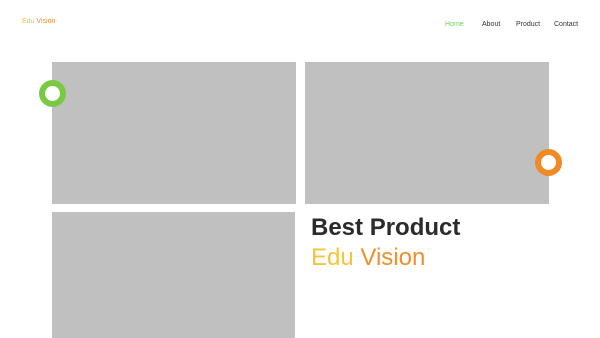 The height and width of the screenshot is (338, 600). I want to click on hero-title: Best Product, so click(386, 227).